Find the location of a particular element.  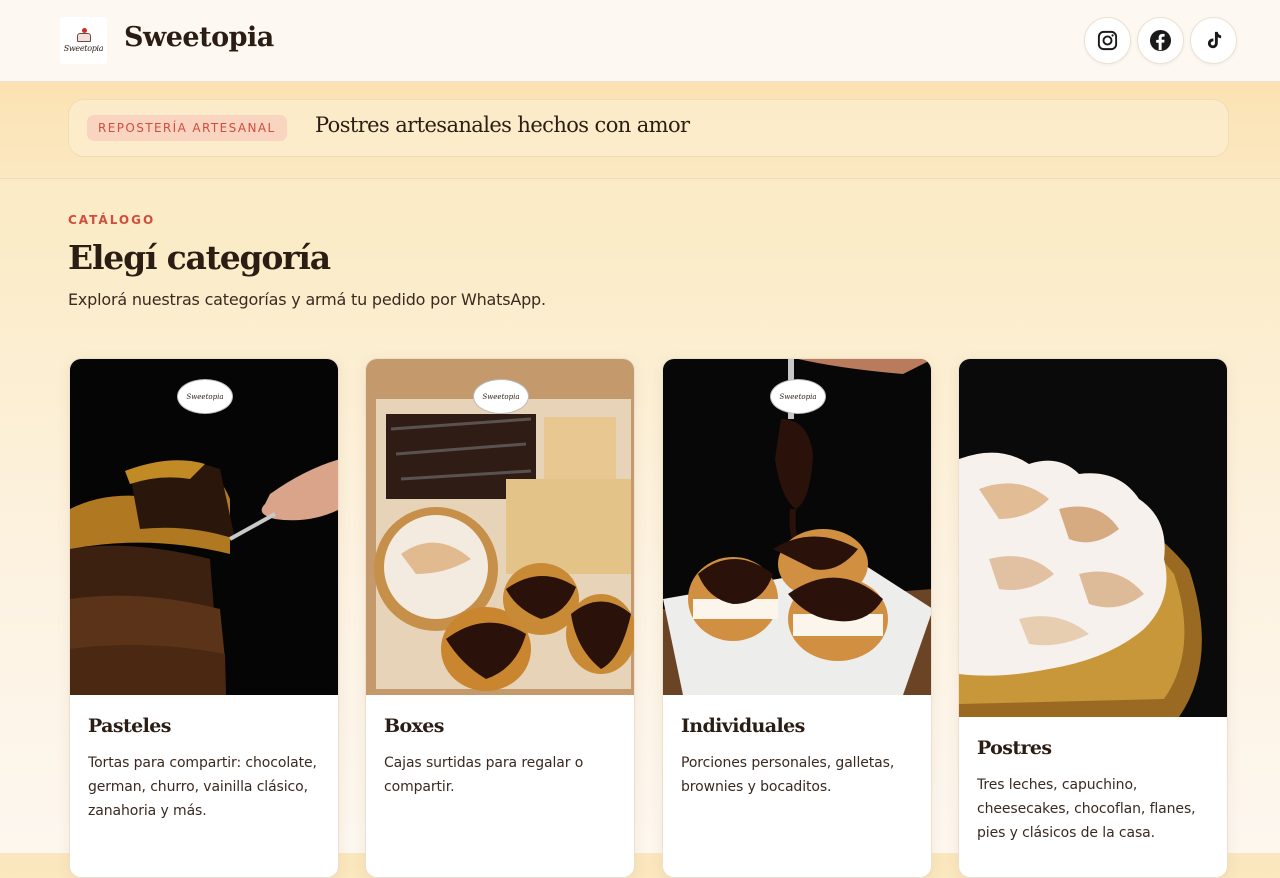

brand-logo: Sweetopia is located at coordinates (83, 40).